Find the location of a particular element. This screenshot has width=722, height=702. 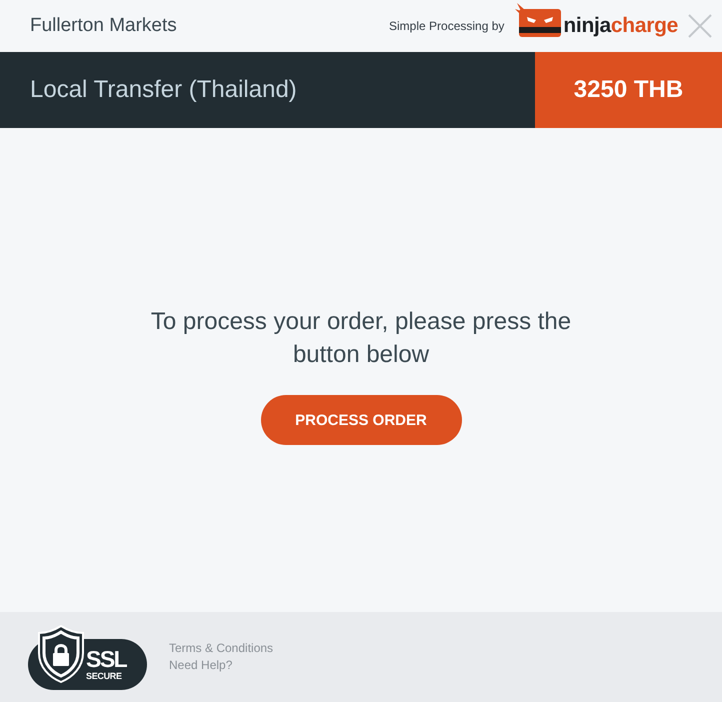

ssl-text: SSL is located at coordinates (106, 658).